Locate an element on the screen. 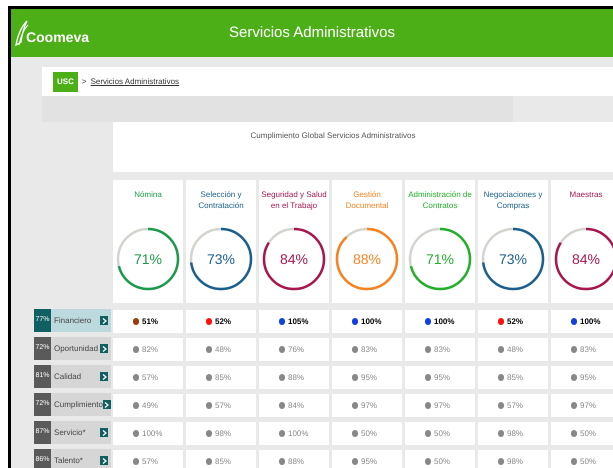  category-label: Cumplimiento is located at coordinates (78, 404).